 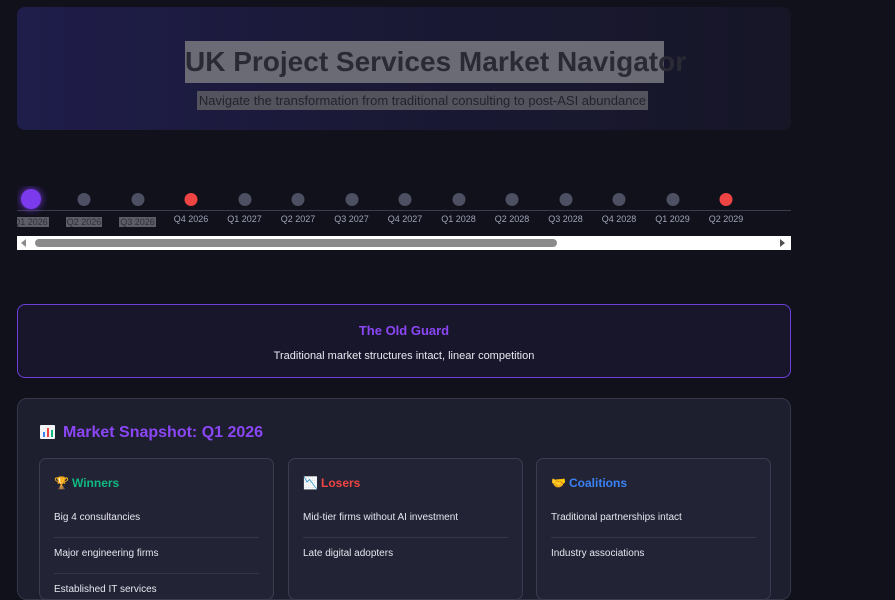 I want to click on era-title: The Old Guard, so click(x=404, y=330).